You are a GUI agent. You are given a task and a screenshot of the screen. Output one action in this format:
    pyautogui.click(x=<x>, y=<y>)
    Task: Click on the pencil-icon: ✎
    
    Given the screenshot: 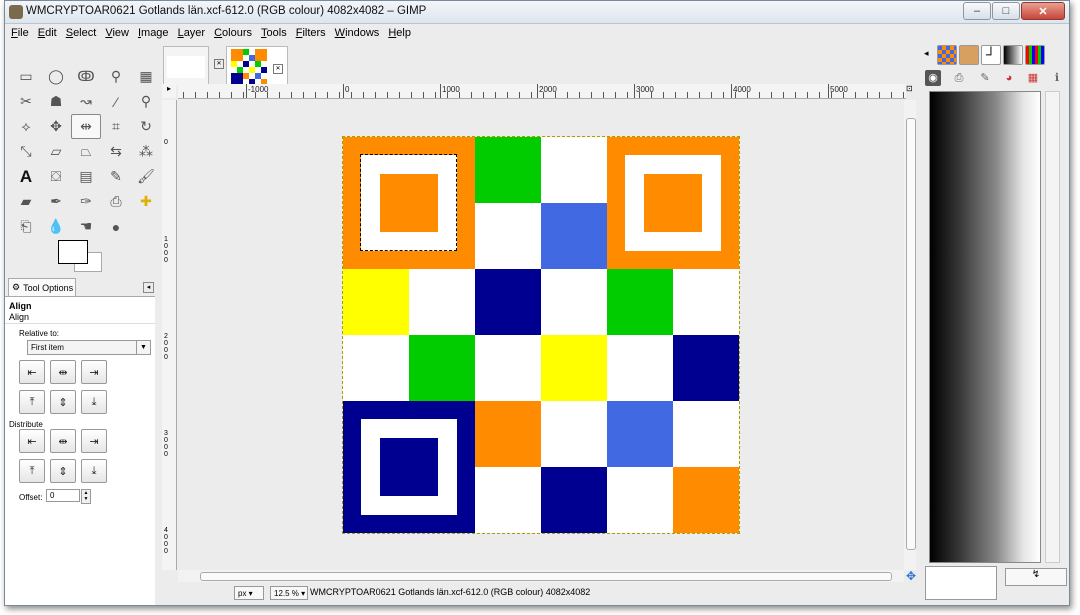 What is the action you would take?
    pyautogui.click(x=116, y=176)
    